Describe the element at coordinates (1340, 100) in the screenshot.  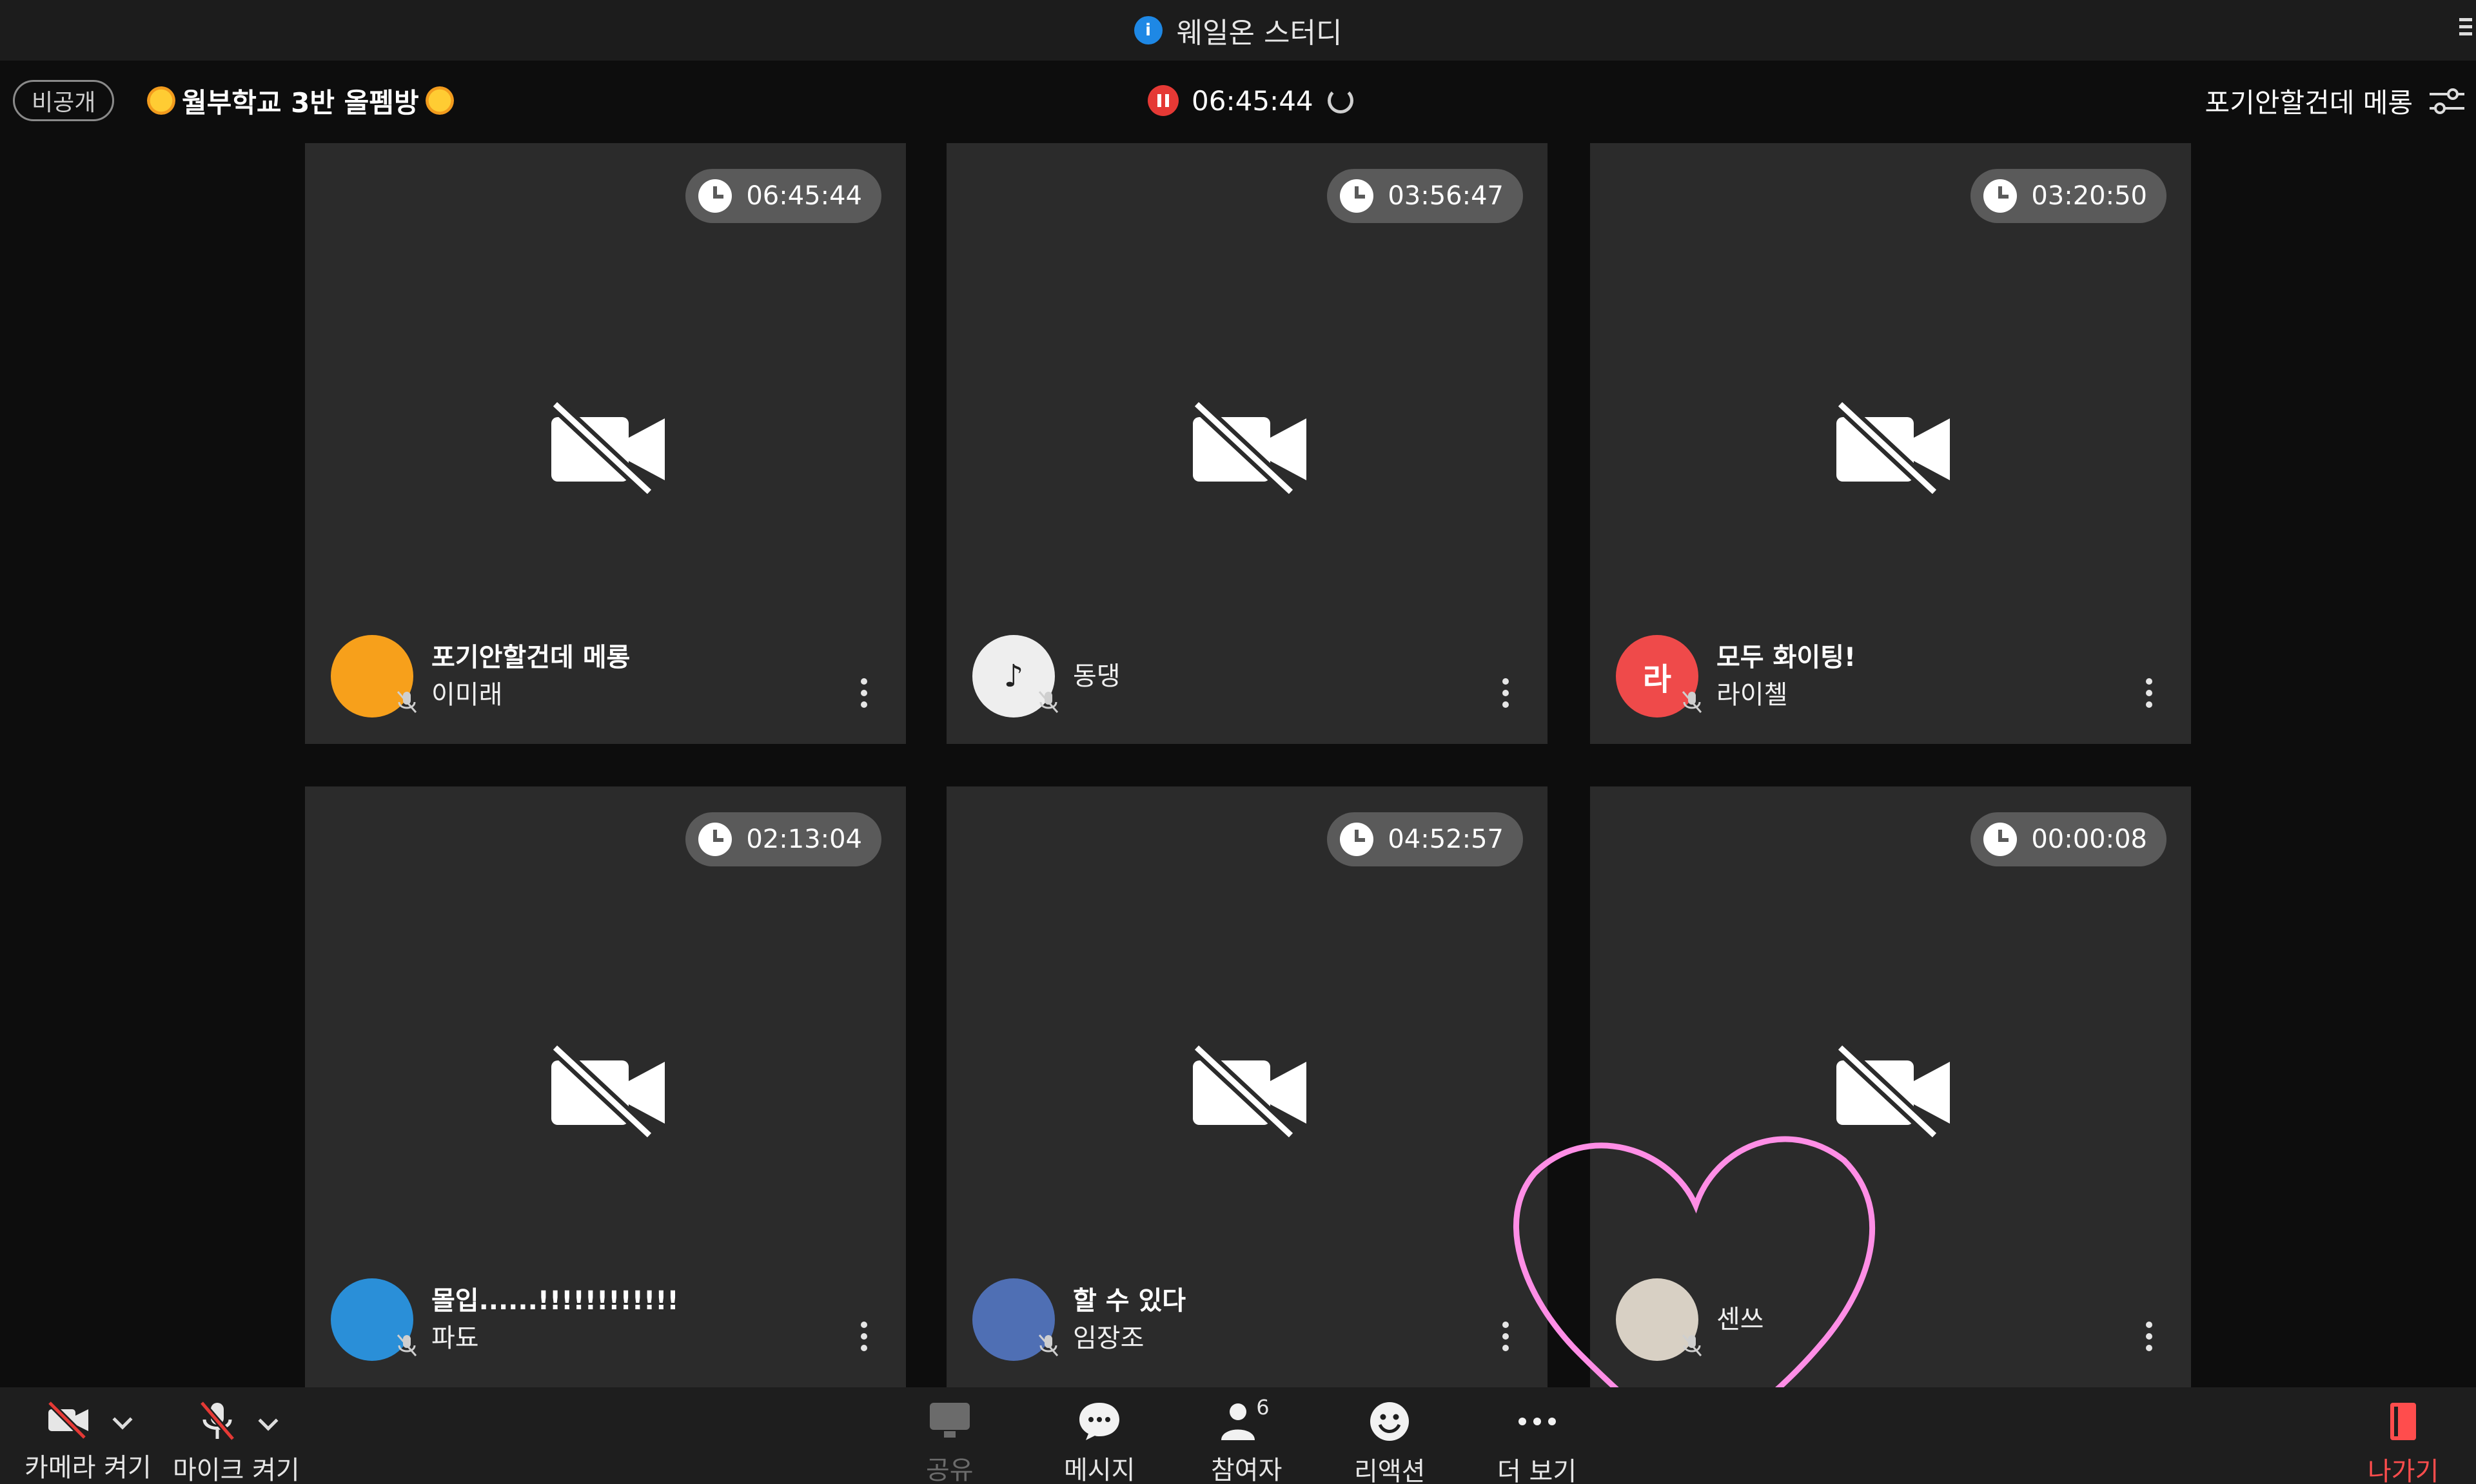
I see `refresh-icon` at that location.